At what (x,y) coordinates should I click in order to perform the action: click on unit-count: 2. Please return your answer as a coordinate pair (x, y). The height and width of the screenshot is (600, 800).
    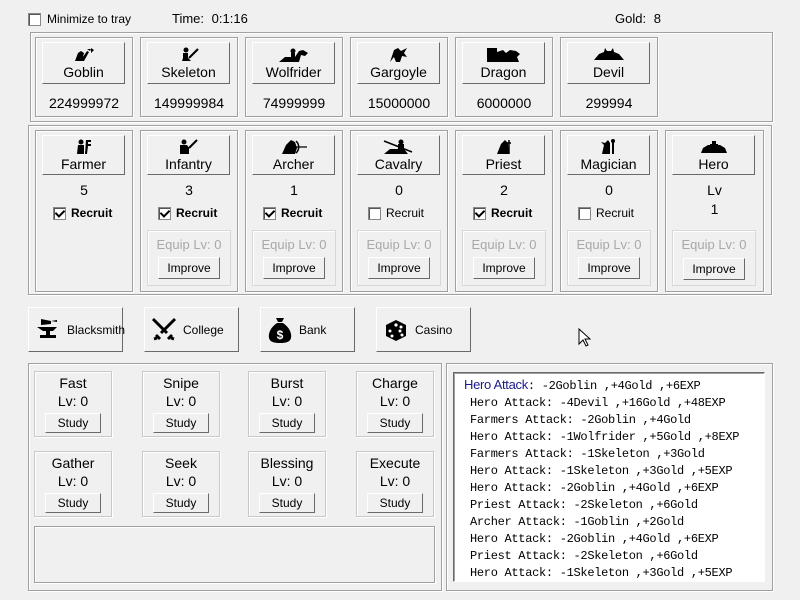
    Looking at the image, I should click on (504, 190).